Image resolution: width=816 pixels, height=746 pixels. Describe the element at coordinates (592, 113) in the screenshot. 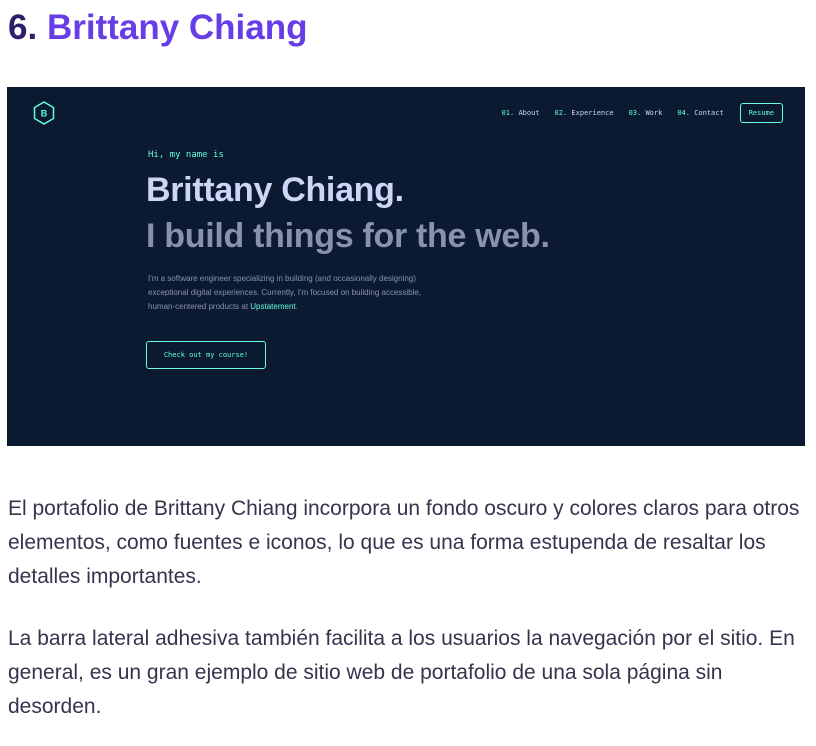

I see `nav-label: Experience` at that location.